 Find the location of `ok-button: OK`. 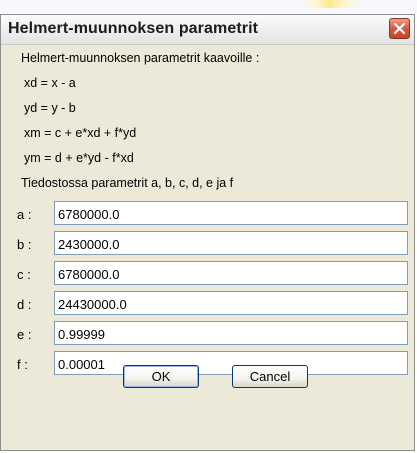

ok-button: OK is located at coordinates (161, 376).